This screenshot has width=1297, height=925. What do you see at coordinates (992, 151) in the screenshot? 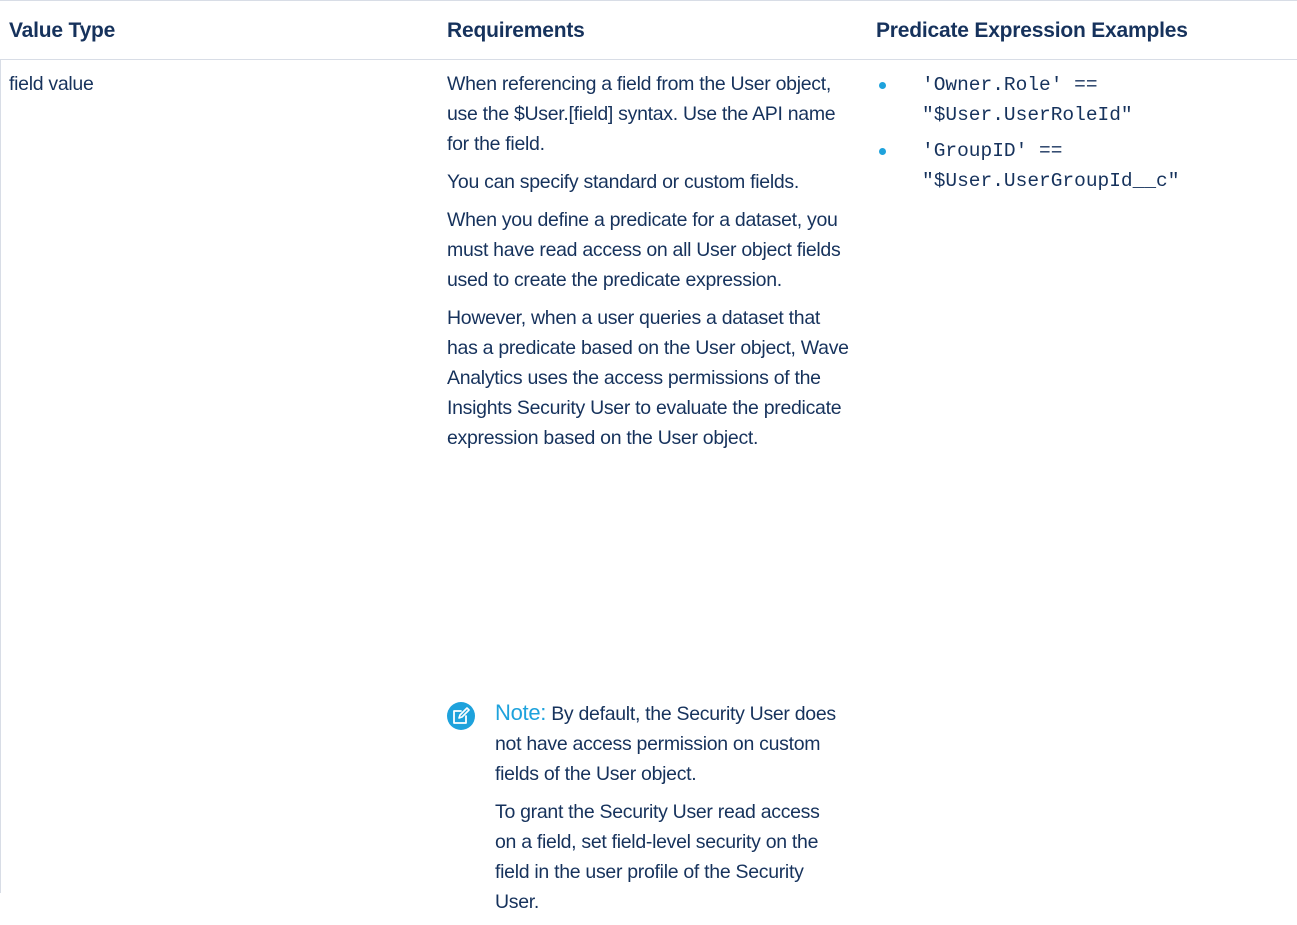
I see `example-code-line: 'GroupID' ==` at bounding box center [992, 151].